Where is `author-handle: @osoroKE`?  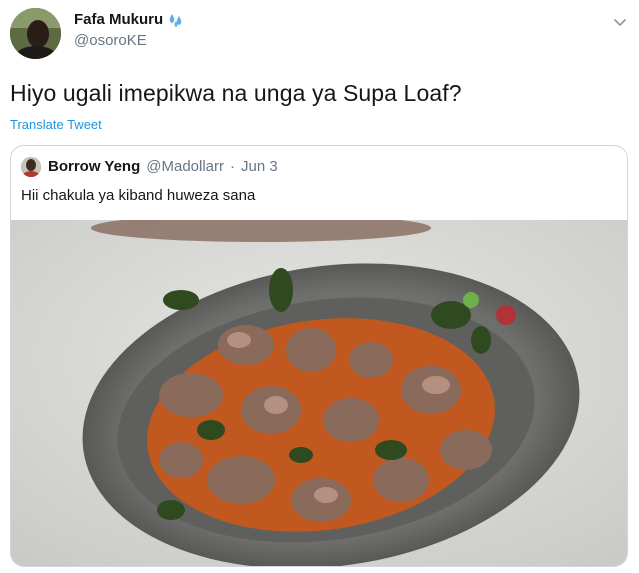 author-handle: @osoroKE is located at coordinates (110, 40).